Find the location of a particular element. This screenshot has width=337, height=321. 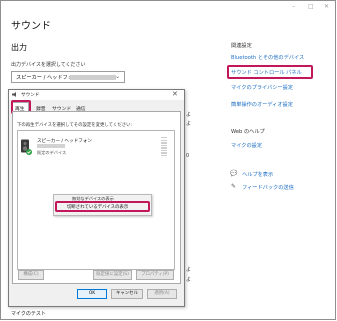

dialog-close-icon: ✕ is located at coordinates (175, 94).